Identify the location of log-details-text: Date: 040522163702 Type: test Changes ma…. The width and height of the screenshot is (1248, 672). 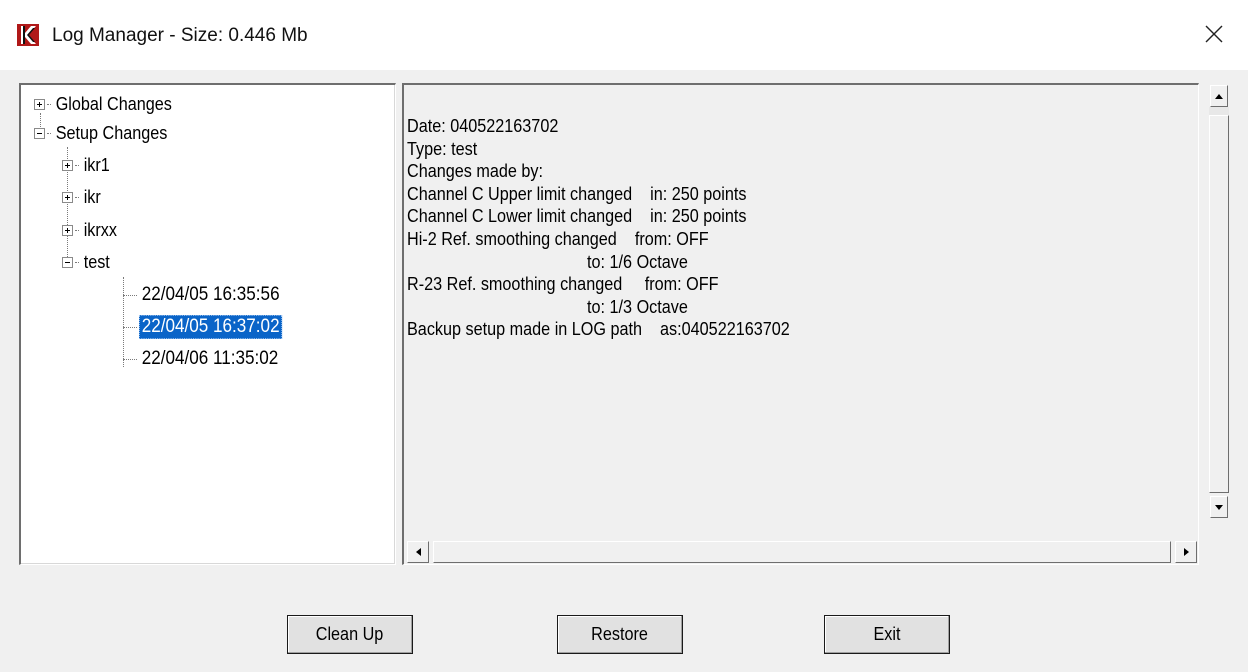
(619, 228).